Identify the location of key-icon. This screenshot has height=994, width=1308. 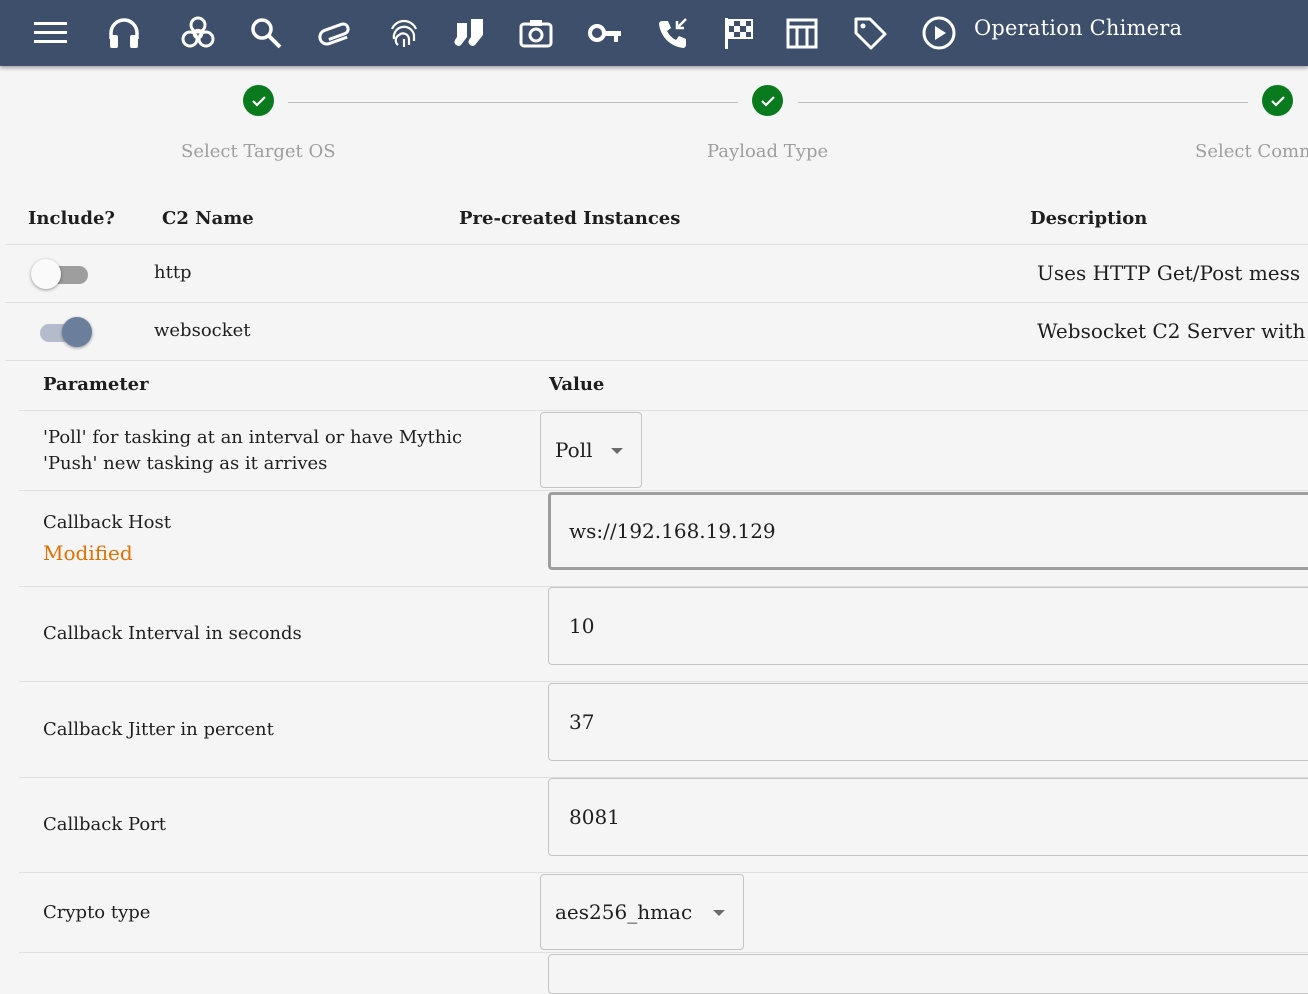
(605, 33).